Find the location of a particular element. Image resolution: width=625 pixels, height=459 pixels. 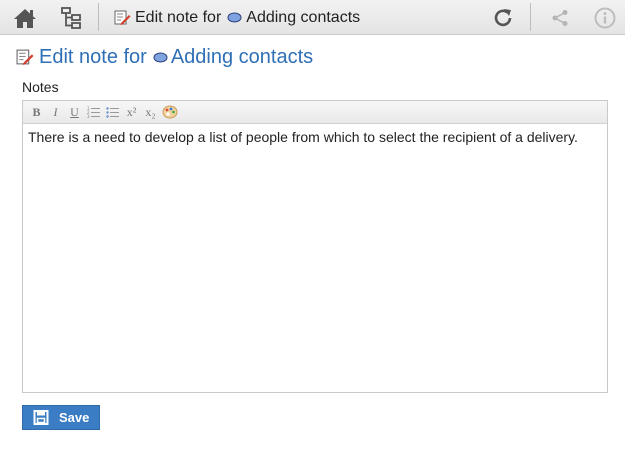

bullet-list-button is located at coordinates (112, 112).